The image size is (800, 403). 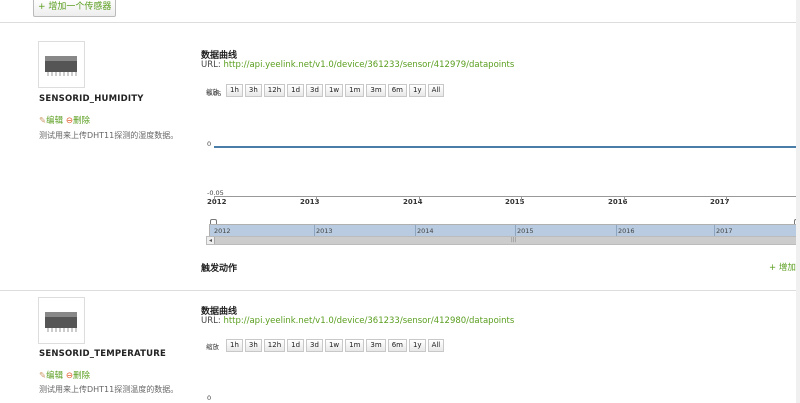 What do you see at coordinates (507, 147) in the screenshot?
I see `series-line` at bounding box center [507, 147].